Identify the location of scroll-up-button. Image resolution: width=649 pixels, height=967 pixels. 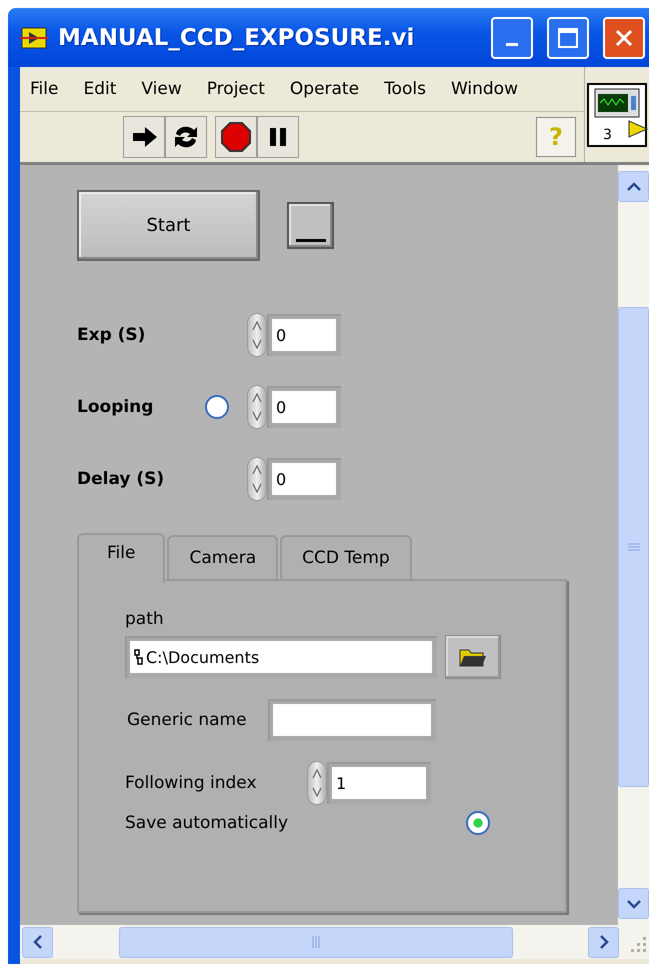
(633, 186).